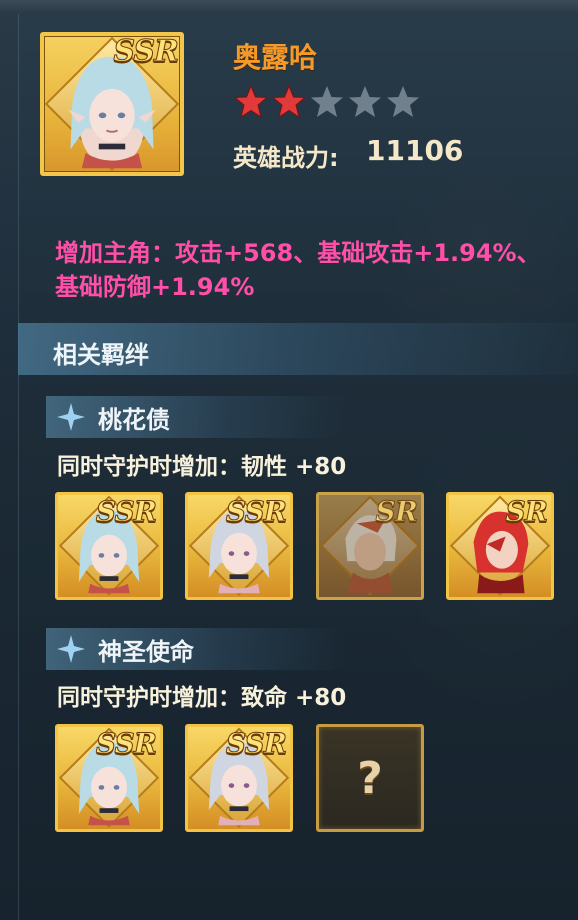  What do you see at coordinates (500, 546) in the screenshot?
I see `bond-hero-card: SR` at bounding box center [500, 546].